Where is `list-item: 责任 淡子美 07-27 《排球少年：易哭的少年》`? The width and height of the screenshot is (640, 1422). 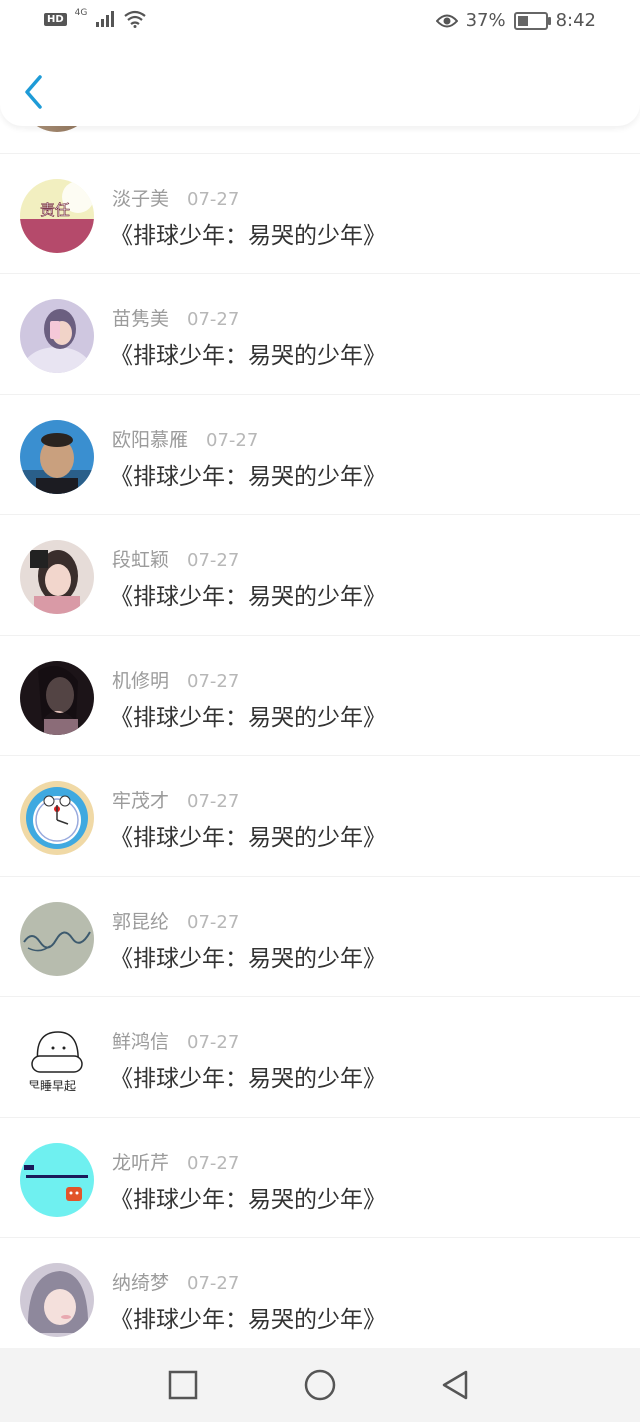
list-item: 责任 淡子美 07-27 《排球少年：易哭的少年》 is located at coordinates (320, 214).